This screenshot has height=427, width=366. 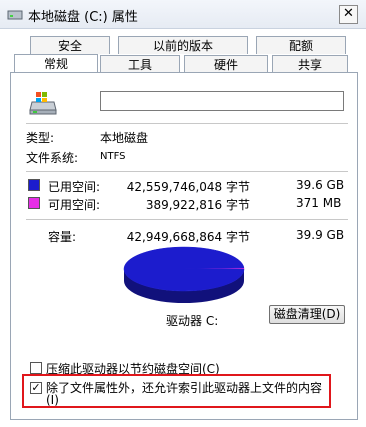 What do you see at coordinates (74, 187) in the screenshot?
I see `used-space-label: 已用空间:` at bounding box center [74, 187].